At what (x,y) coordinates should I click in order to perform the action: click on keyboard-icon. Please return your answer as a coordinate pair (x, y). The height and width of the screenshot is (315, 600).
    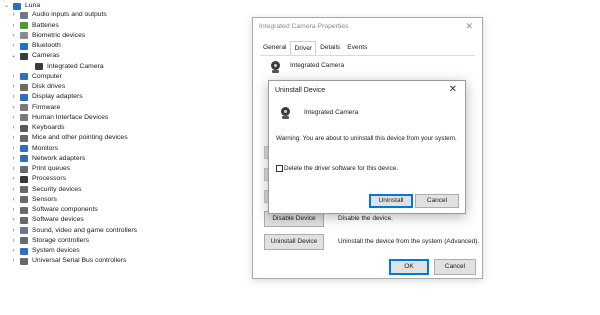
    Looking at the image, I should click on (24, 128).